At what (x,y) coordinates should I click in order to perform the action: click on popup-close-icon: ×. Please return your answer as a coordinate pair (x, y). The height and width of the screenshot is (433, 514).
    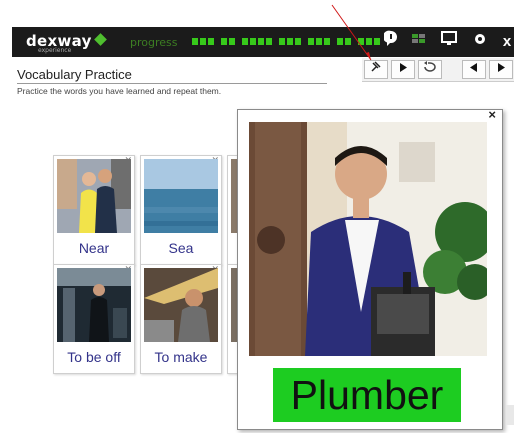
    Looking at the image, I should click on (492, 114).